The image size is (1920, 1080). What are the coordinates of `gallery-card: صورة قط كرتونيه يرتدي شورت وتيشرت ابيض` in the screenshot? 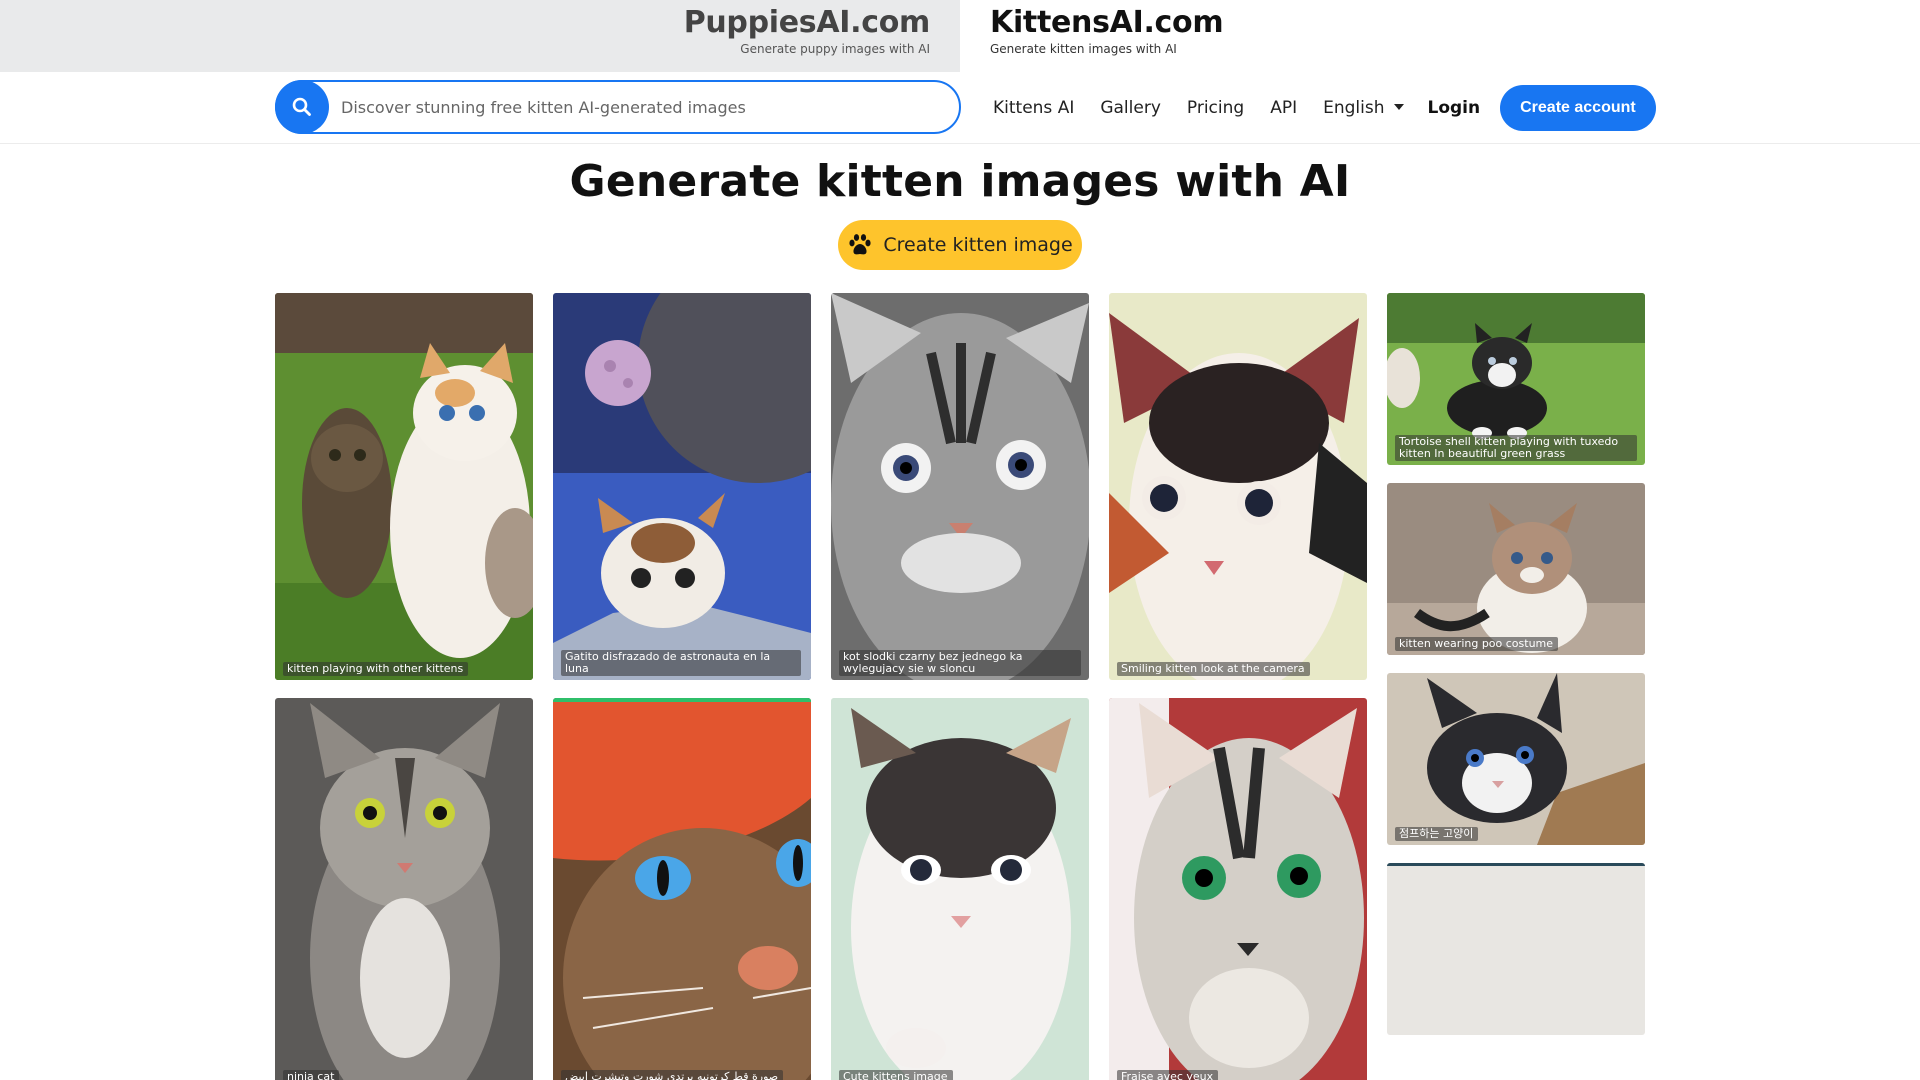 It's located at (682, 889).